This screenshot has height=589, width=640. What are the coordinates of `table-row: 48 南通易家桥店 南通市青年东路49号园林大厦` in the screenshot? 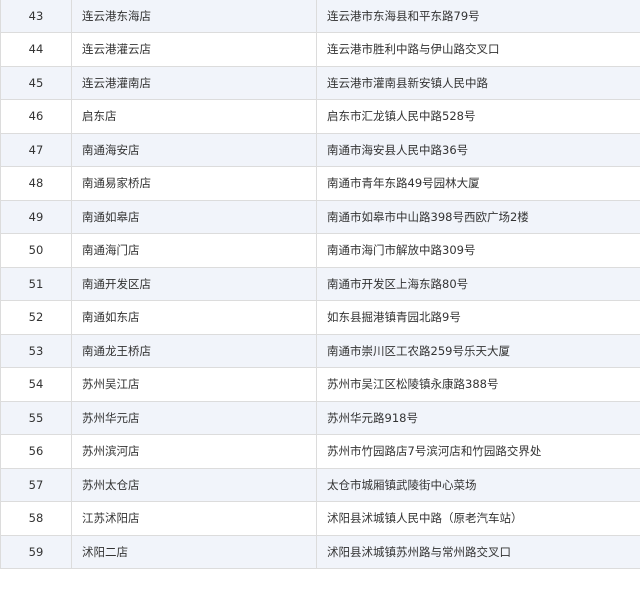 It's located at (320, 183).